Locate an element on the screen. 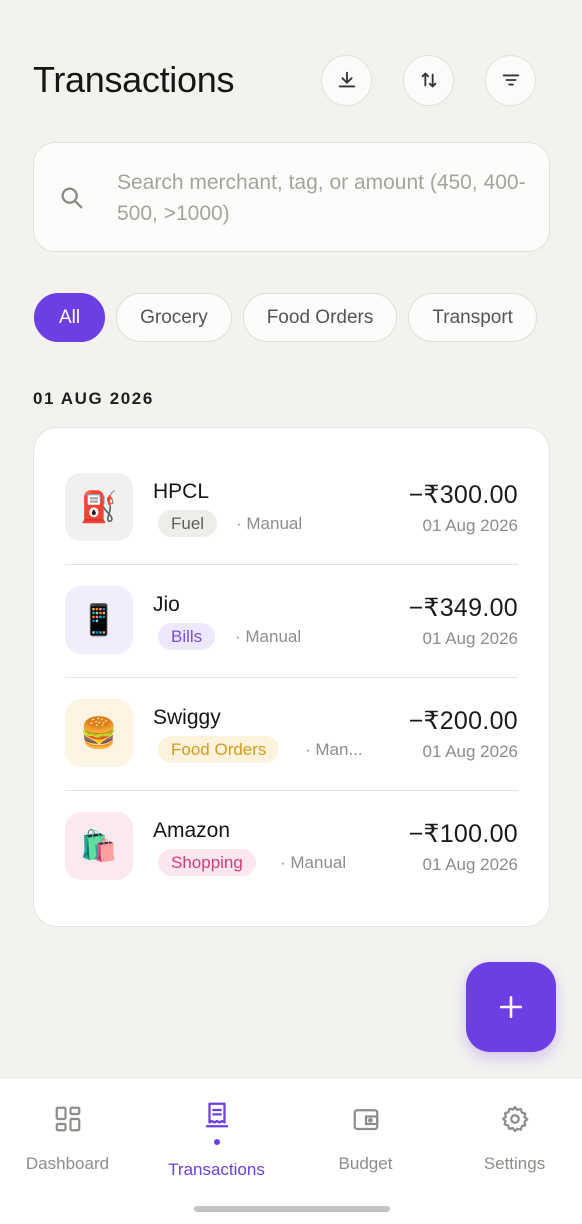  add-transaction-button is located at coordinates (511, 1007).